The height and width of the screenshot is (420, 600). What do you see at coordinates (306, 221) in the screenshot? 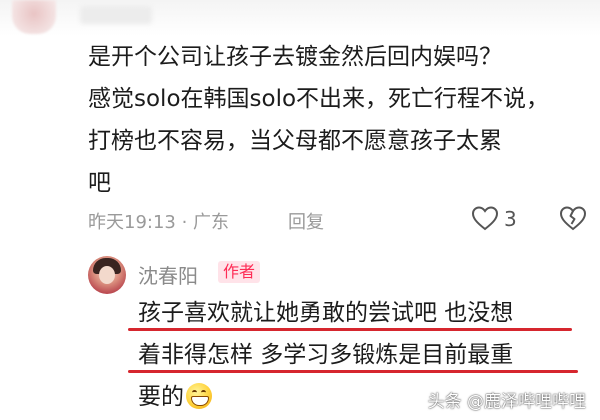
I see `reply-button: 回复` at bounding box center [306, 221].